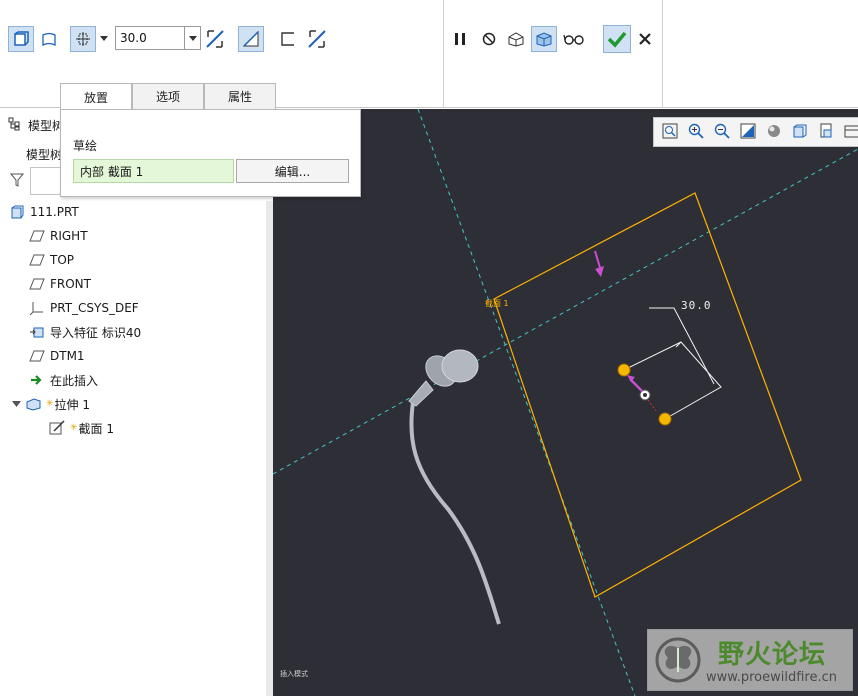 This screenshot has height=696, width=858. I want to click on filter-icon, so click(17, 181).